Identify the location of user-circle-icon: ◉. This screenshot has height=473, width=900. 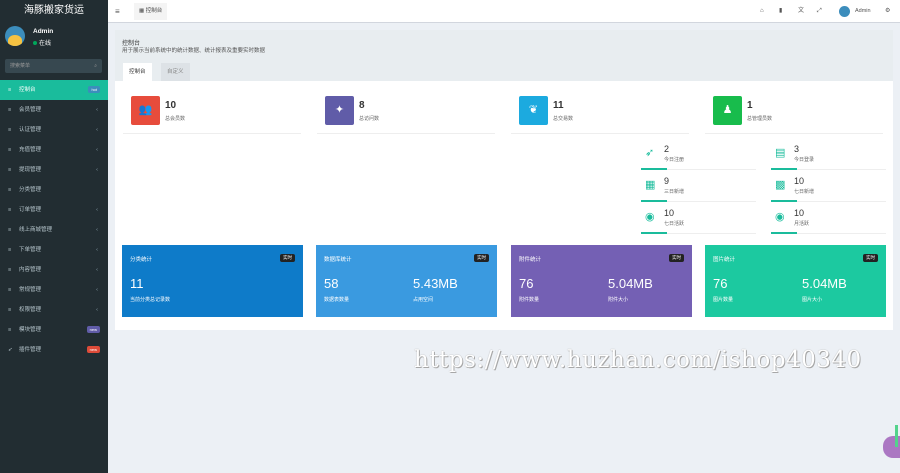
(650, 217).